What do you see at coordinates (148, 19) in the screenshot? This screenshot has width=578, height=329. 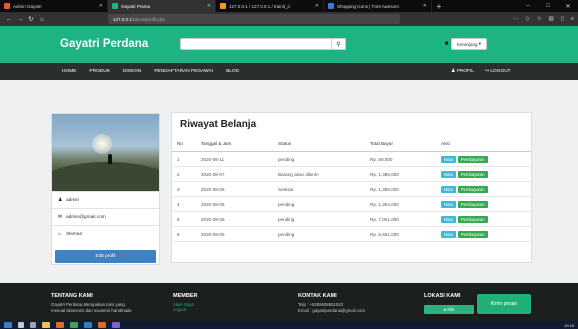 I see `url-path: /rancis/profil.php` at bounding box center [148, 19].